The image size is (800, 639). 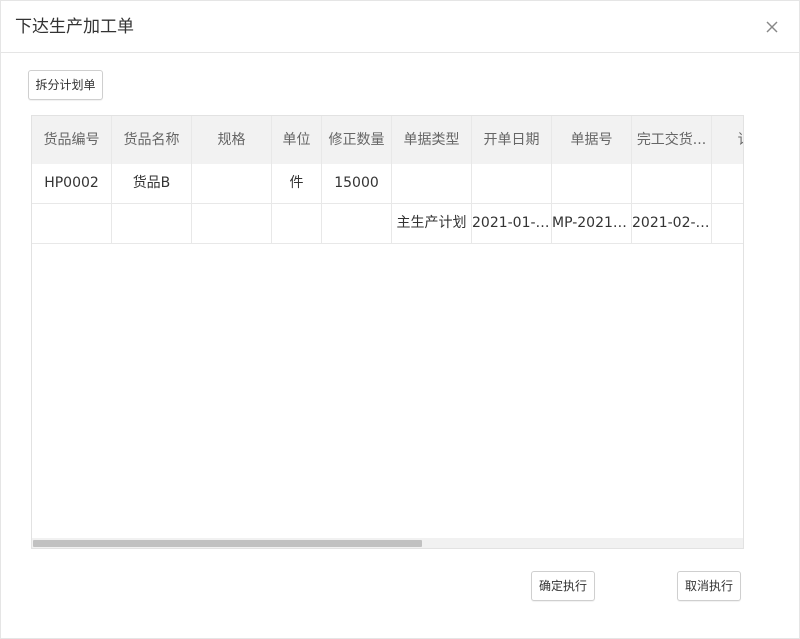 What do you see at coordinates (592, 140) in the screenshot?
I see `column-header-doc-number: 单据号` at bounding box center [592, 140].